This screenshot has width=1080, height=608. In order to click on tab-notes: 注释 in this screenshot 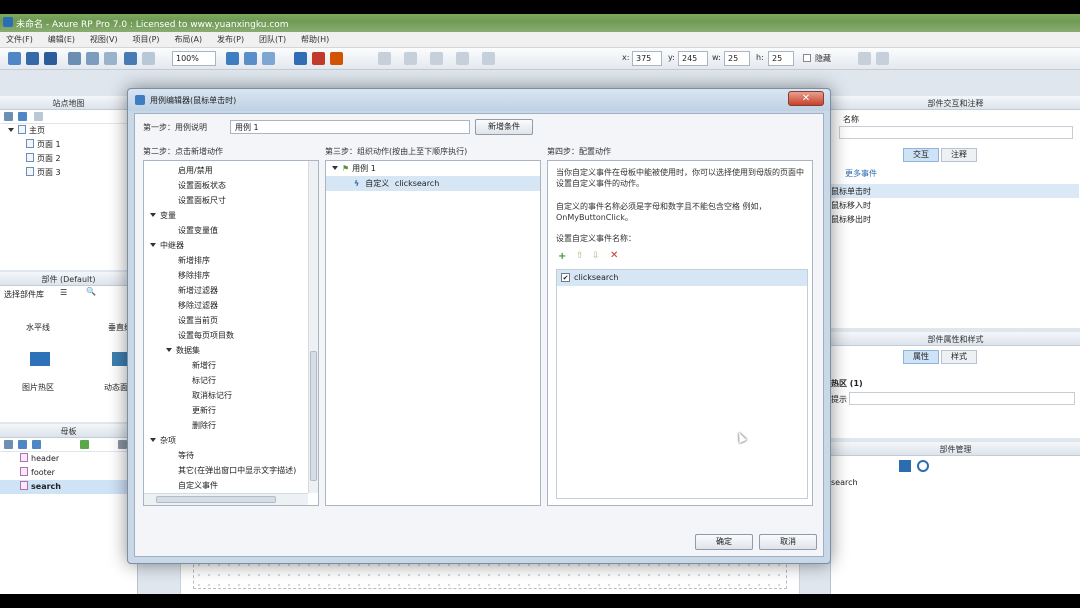, I will do `click(959, 155)`.